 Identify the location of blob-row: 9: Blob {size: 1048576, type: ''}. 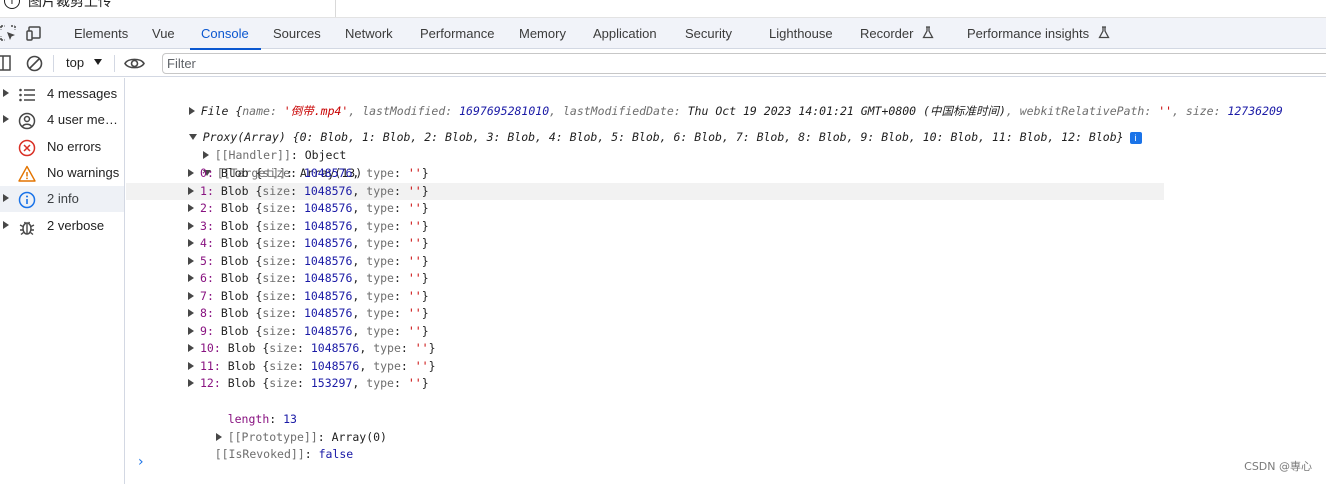
(308, 331).